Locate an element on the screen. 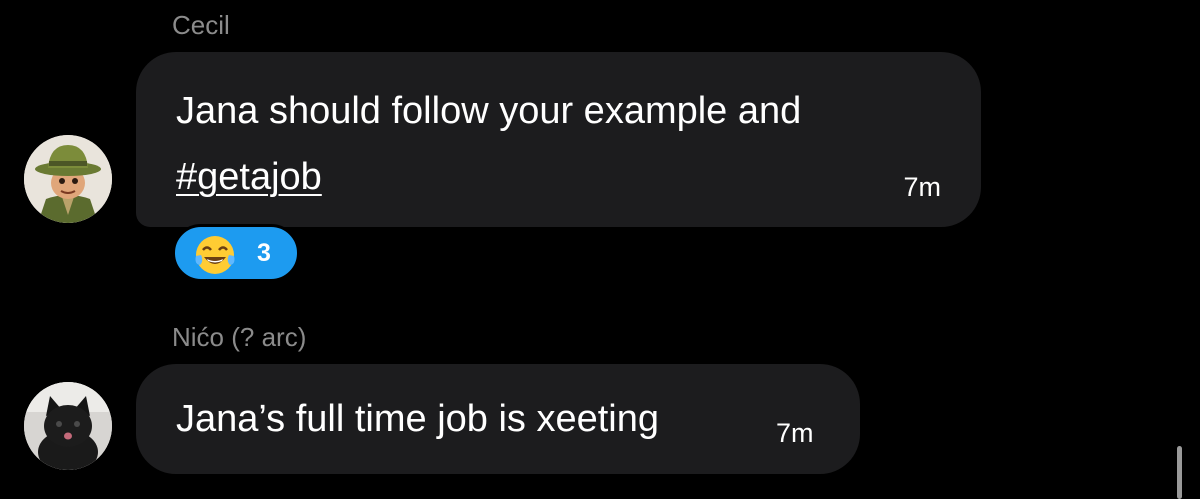  face-with-tears-of-joy-icon is located at coordinates (215, 255).